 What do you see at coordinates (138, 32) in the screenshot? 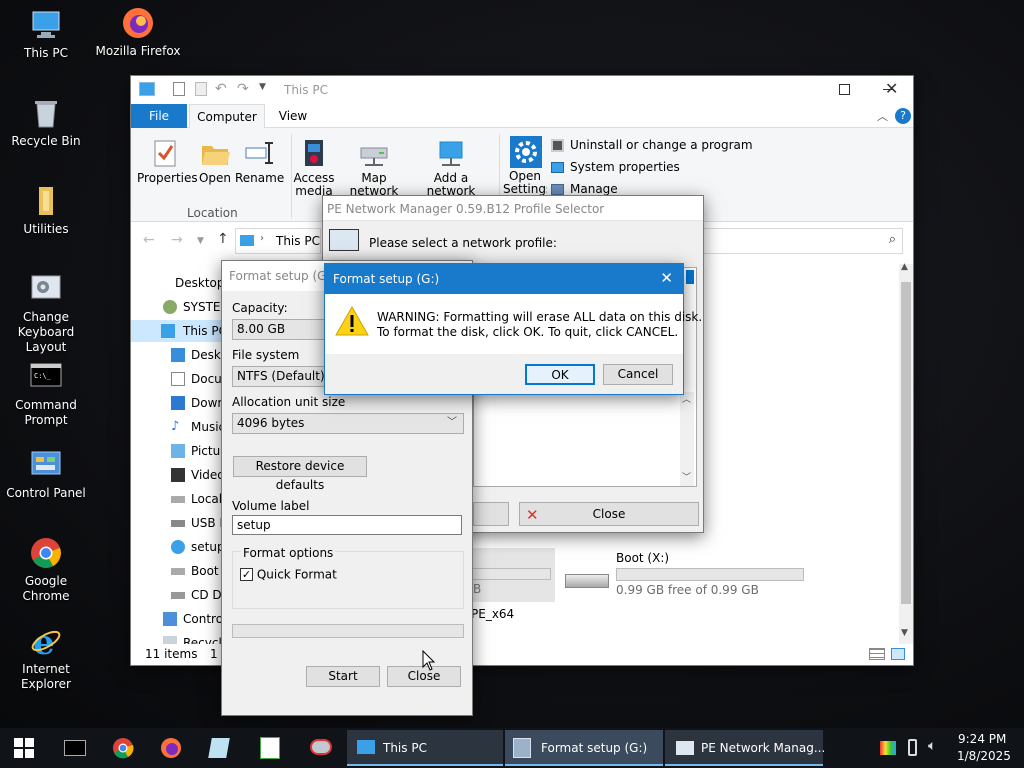
I see `desktop-icon-firefox: Mozilla Firefox` at bounding box center [138, 32].